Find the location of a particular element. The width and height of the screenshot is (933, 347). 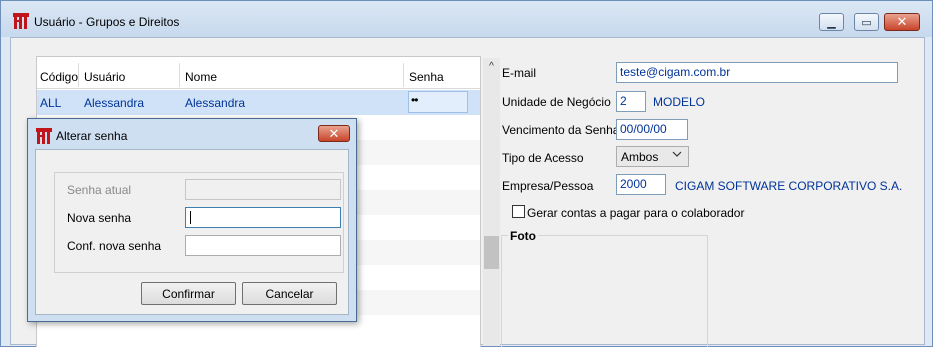

confirm-button: Confirmar is located at coordinates (188, 293).